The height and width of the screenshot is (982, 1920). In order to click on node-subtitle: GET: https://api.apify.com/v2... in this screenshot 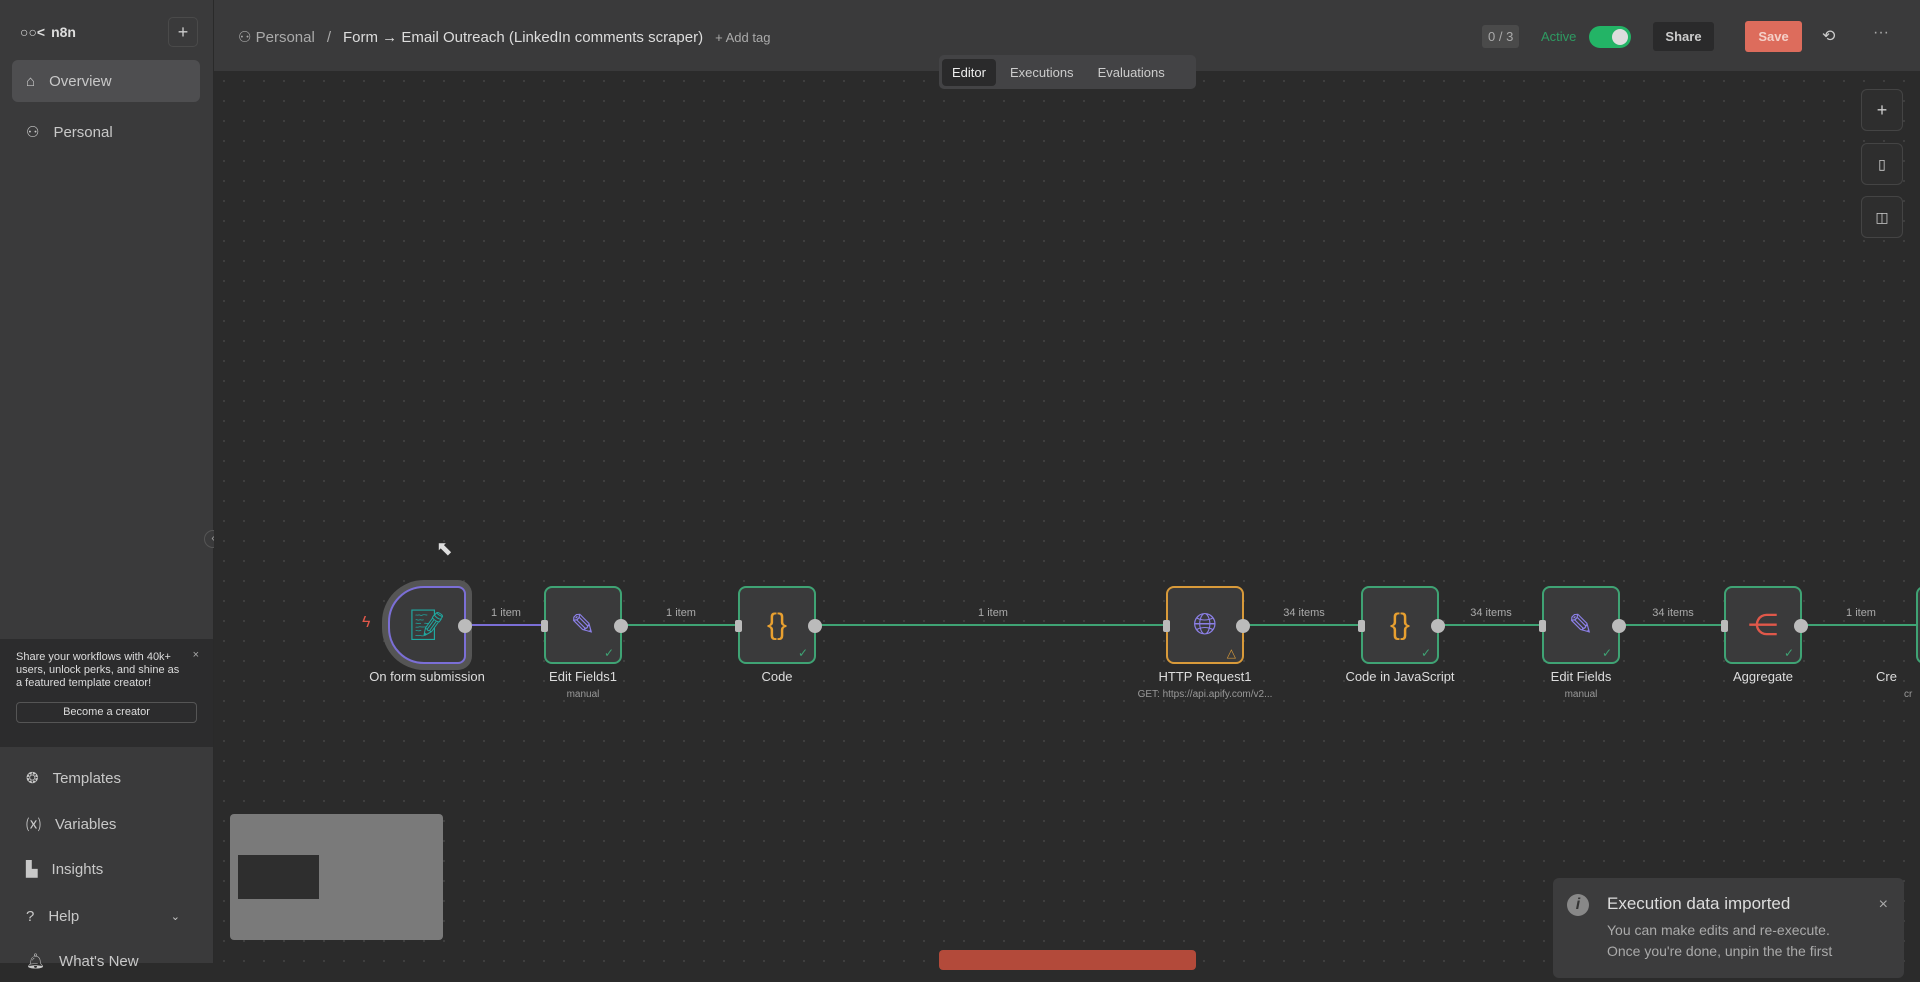, I will do `click(1205, 694)`.